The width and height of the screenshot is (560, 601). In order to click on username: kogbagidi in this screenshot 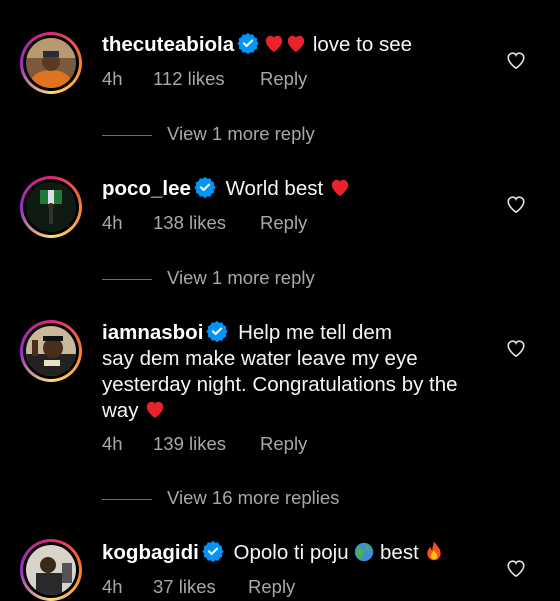, I will do `click(150, 552)`.